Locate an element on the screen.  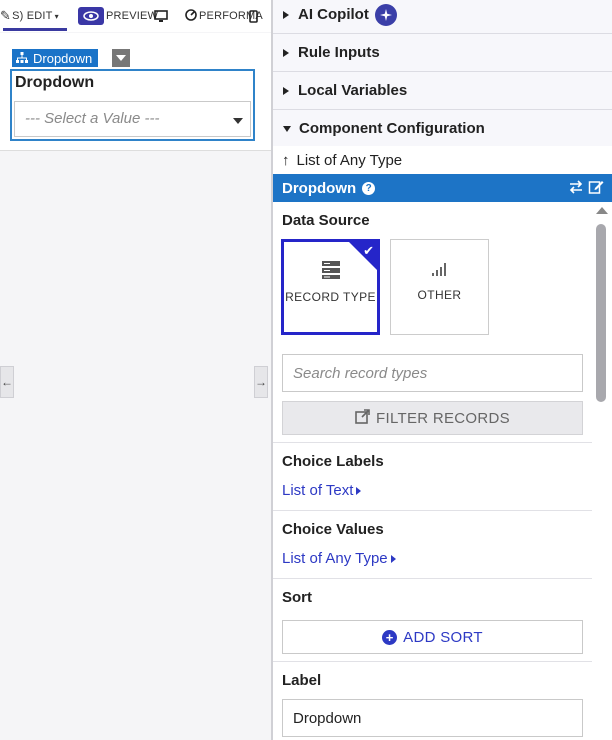
label-input: Dropdown is located at coordinates (432, 718).